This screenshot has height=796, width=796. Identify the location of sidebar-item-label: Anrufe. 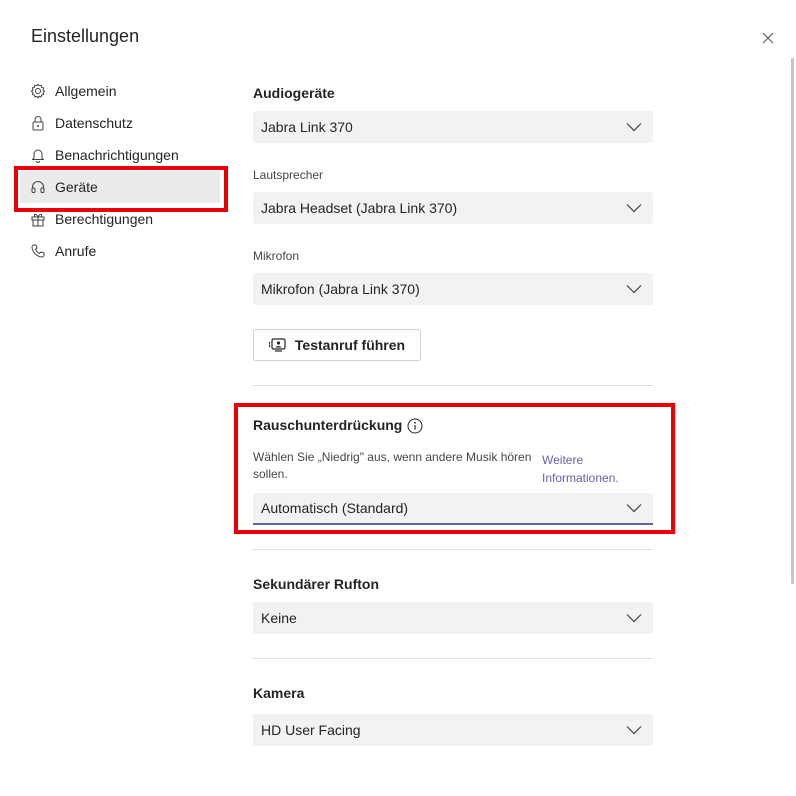
(76, 251).